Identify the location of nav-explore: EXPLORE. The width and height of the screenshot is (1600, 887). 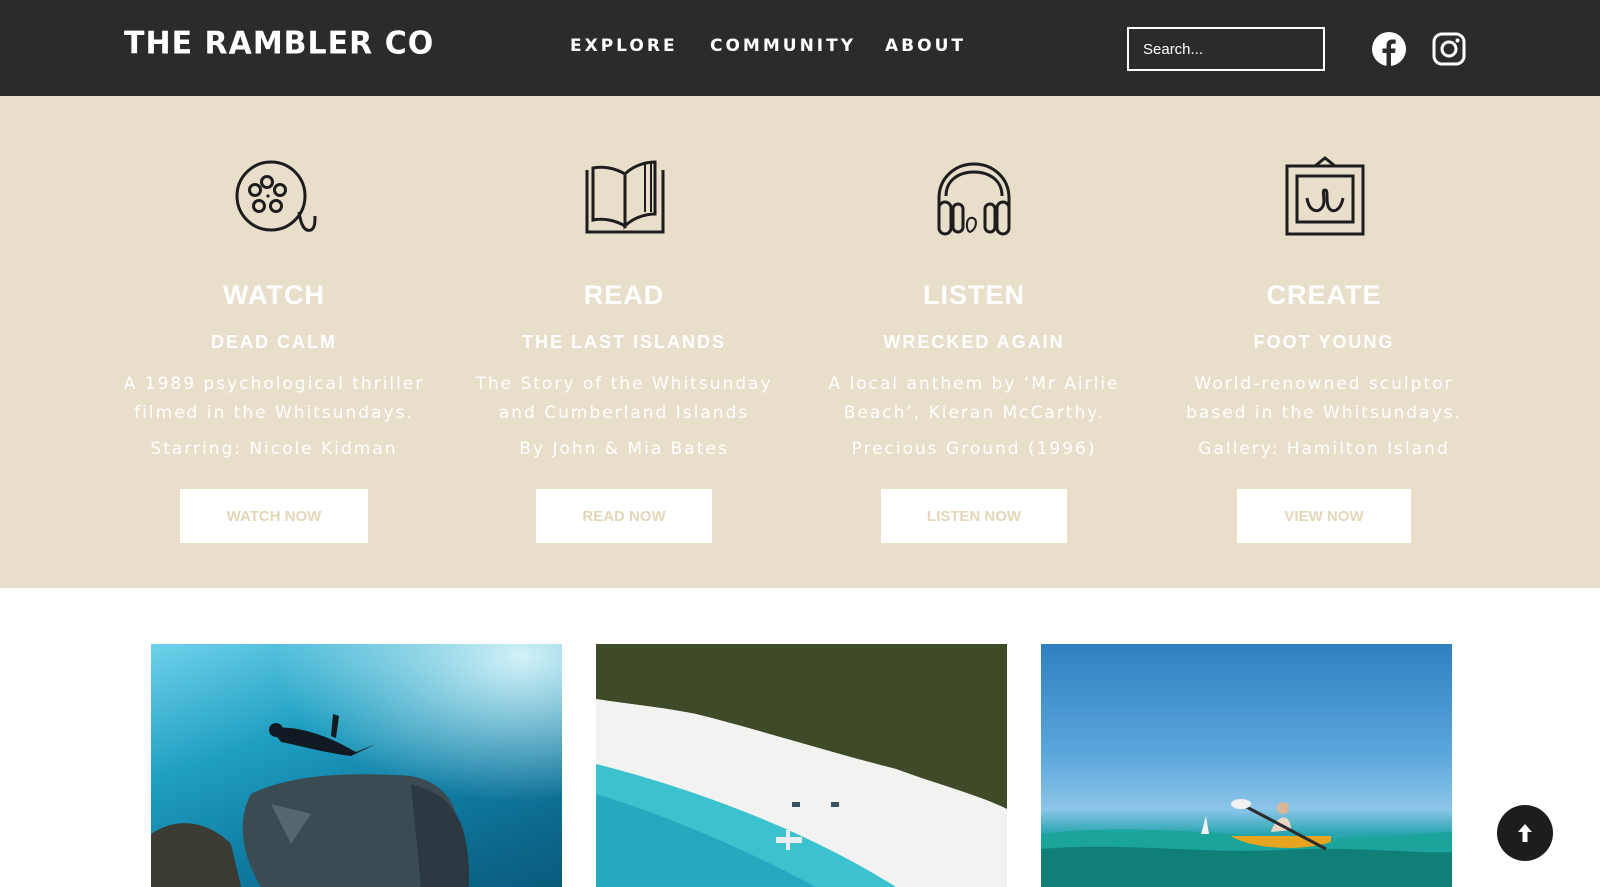
(624, 46).